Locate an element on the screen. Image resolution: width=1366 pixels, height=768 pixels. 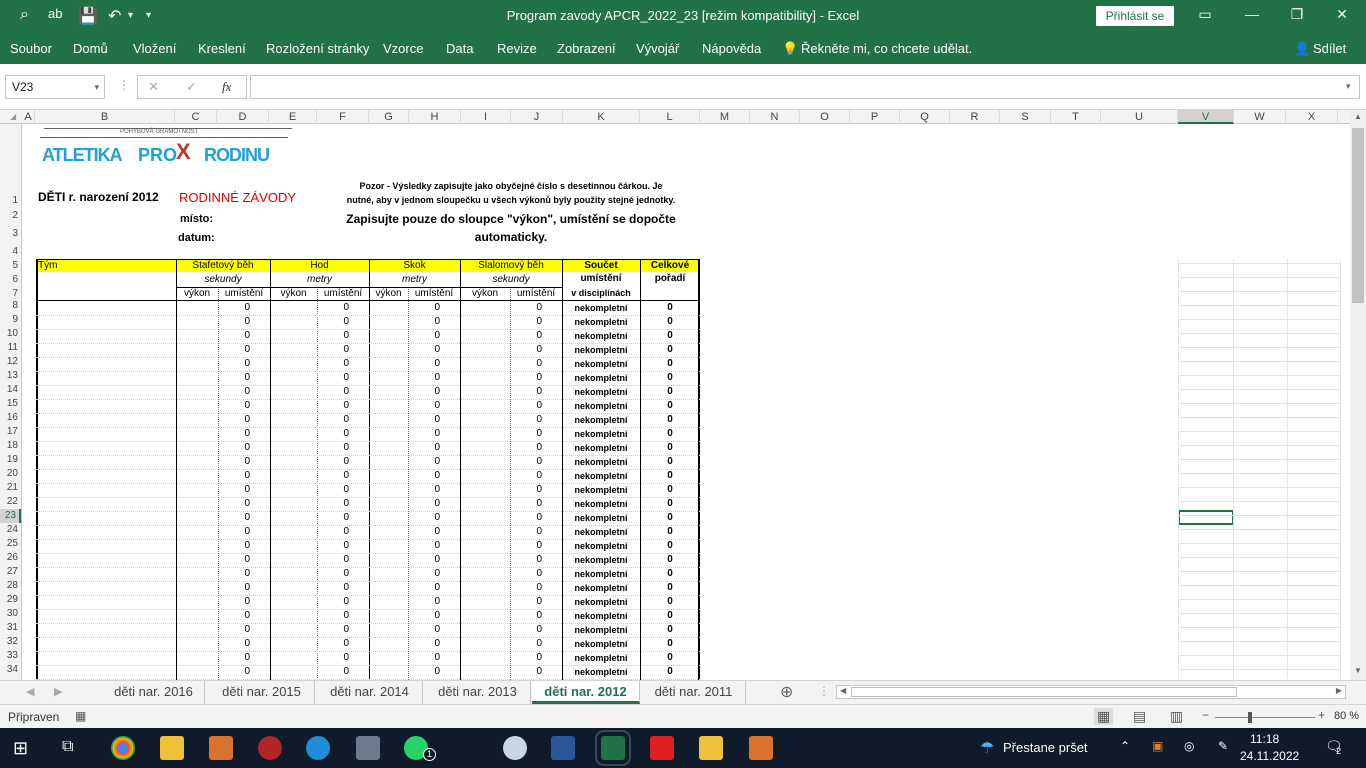
tell-me-box: Řekněte mi, co chcete udělat. is located at coordinates (886, 48).